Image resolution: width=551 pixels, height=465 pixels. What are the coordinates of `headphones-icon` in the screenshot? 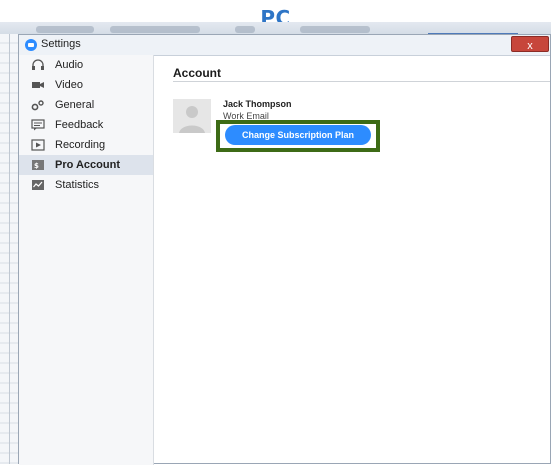 It's located at (38, 65).